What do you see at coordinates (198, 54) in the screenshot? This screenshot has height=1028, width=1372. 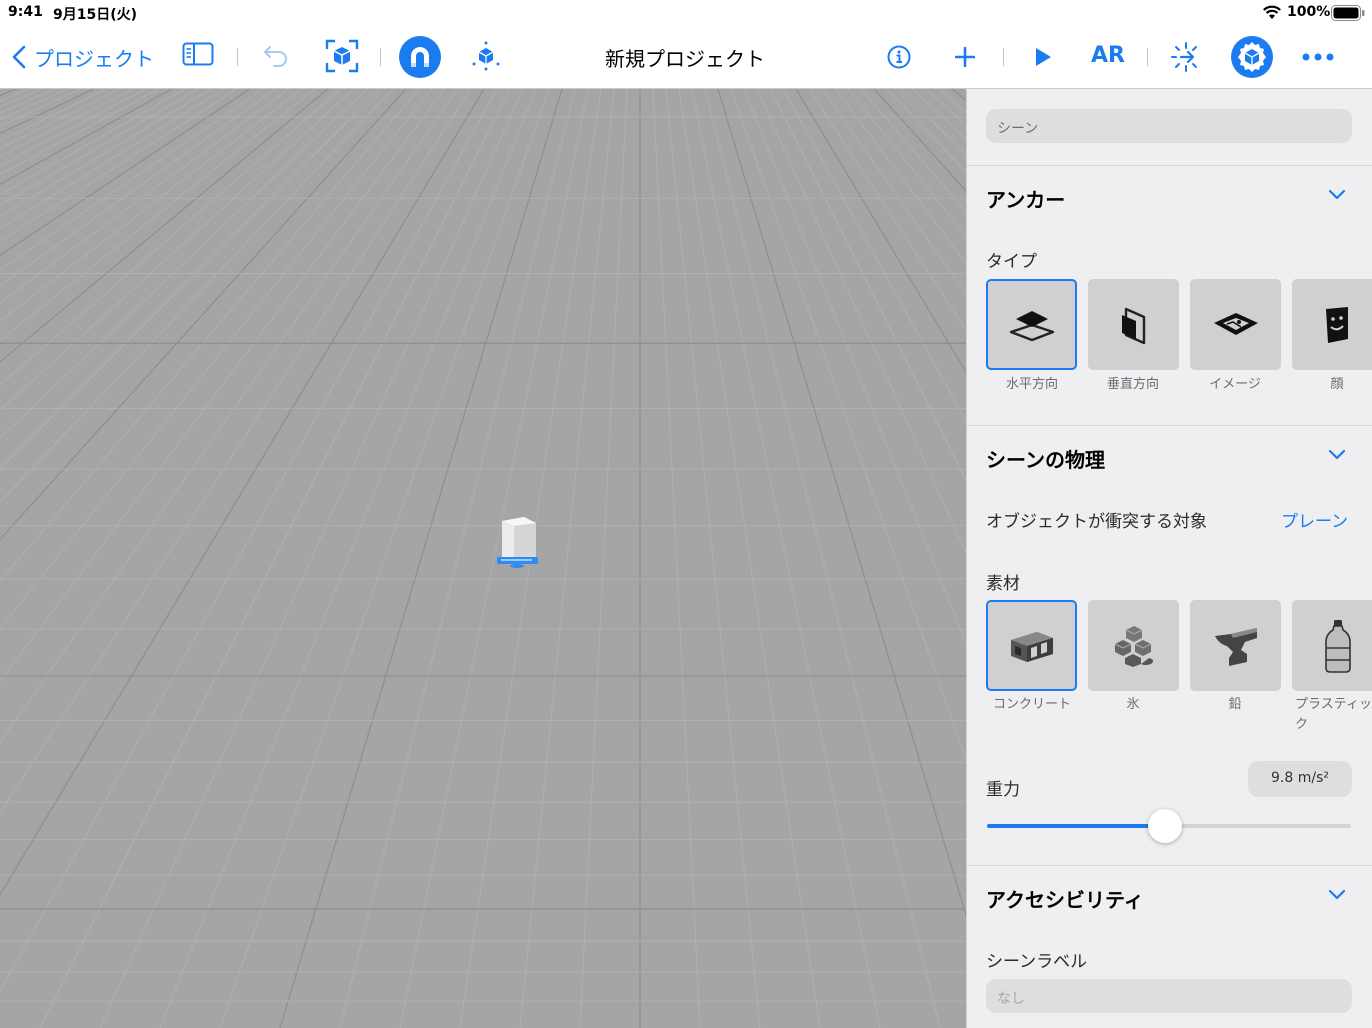 I see `sidebar-toggle-button` at bounding box center [198, 54].